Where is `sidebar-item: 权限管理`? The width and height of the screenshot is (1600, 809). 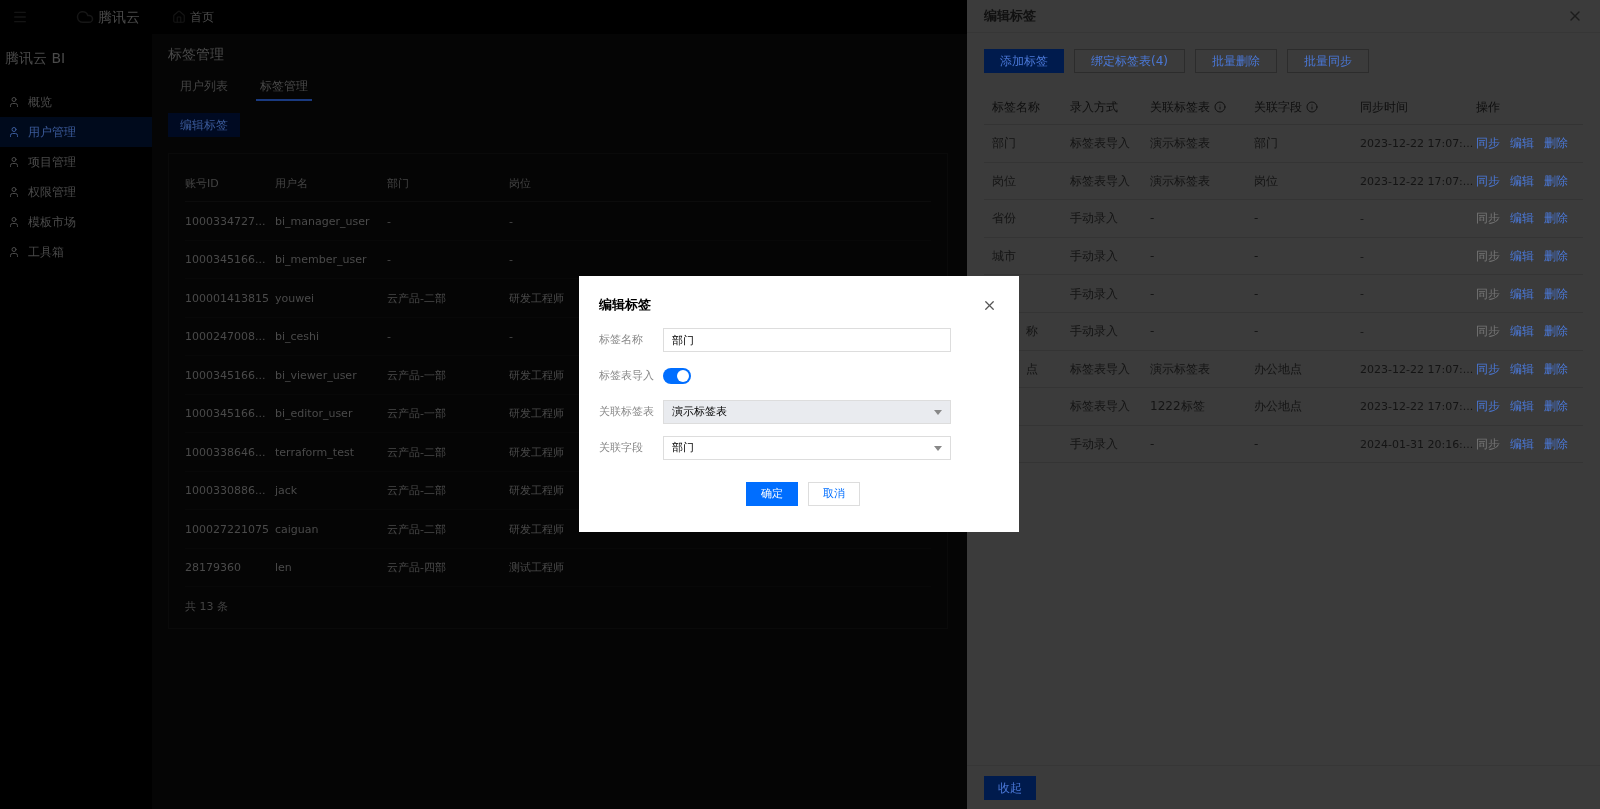
sidebar-item: 权限管理 is located at coordinates (76, 192).